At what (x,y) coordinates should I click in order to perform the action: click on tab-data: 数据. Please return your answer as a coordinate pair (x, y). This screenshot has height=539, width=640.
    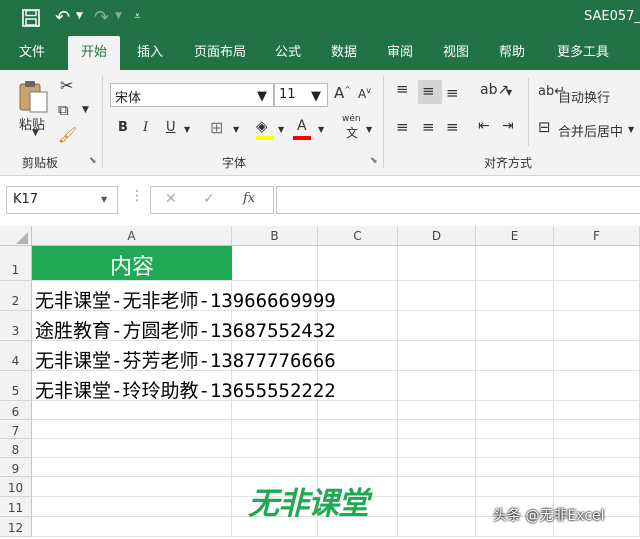
    Looking at the image, I should click on (344, 53).